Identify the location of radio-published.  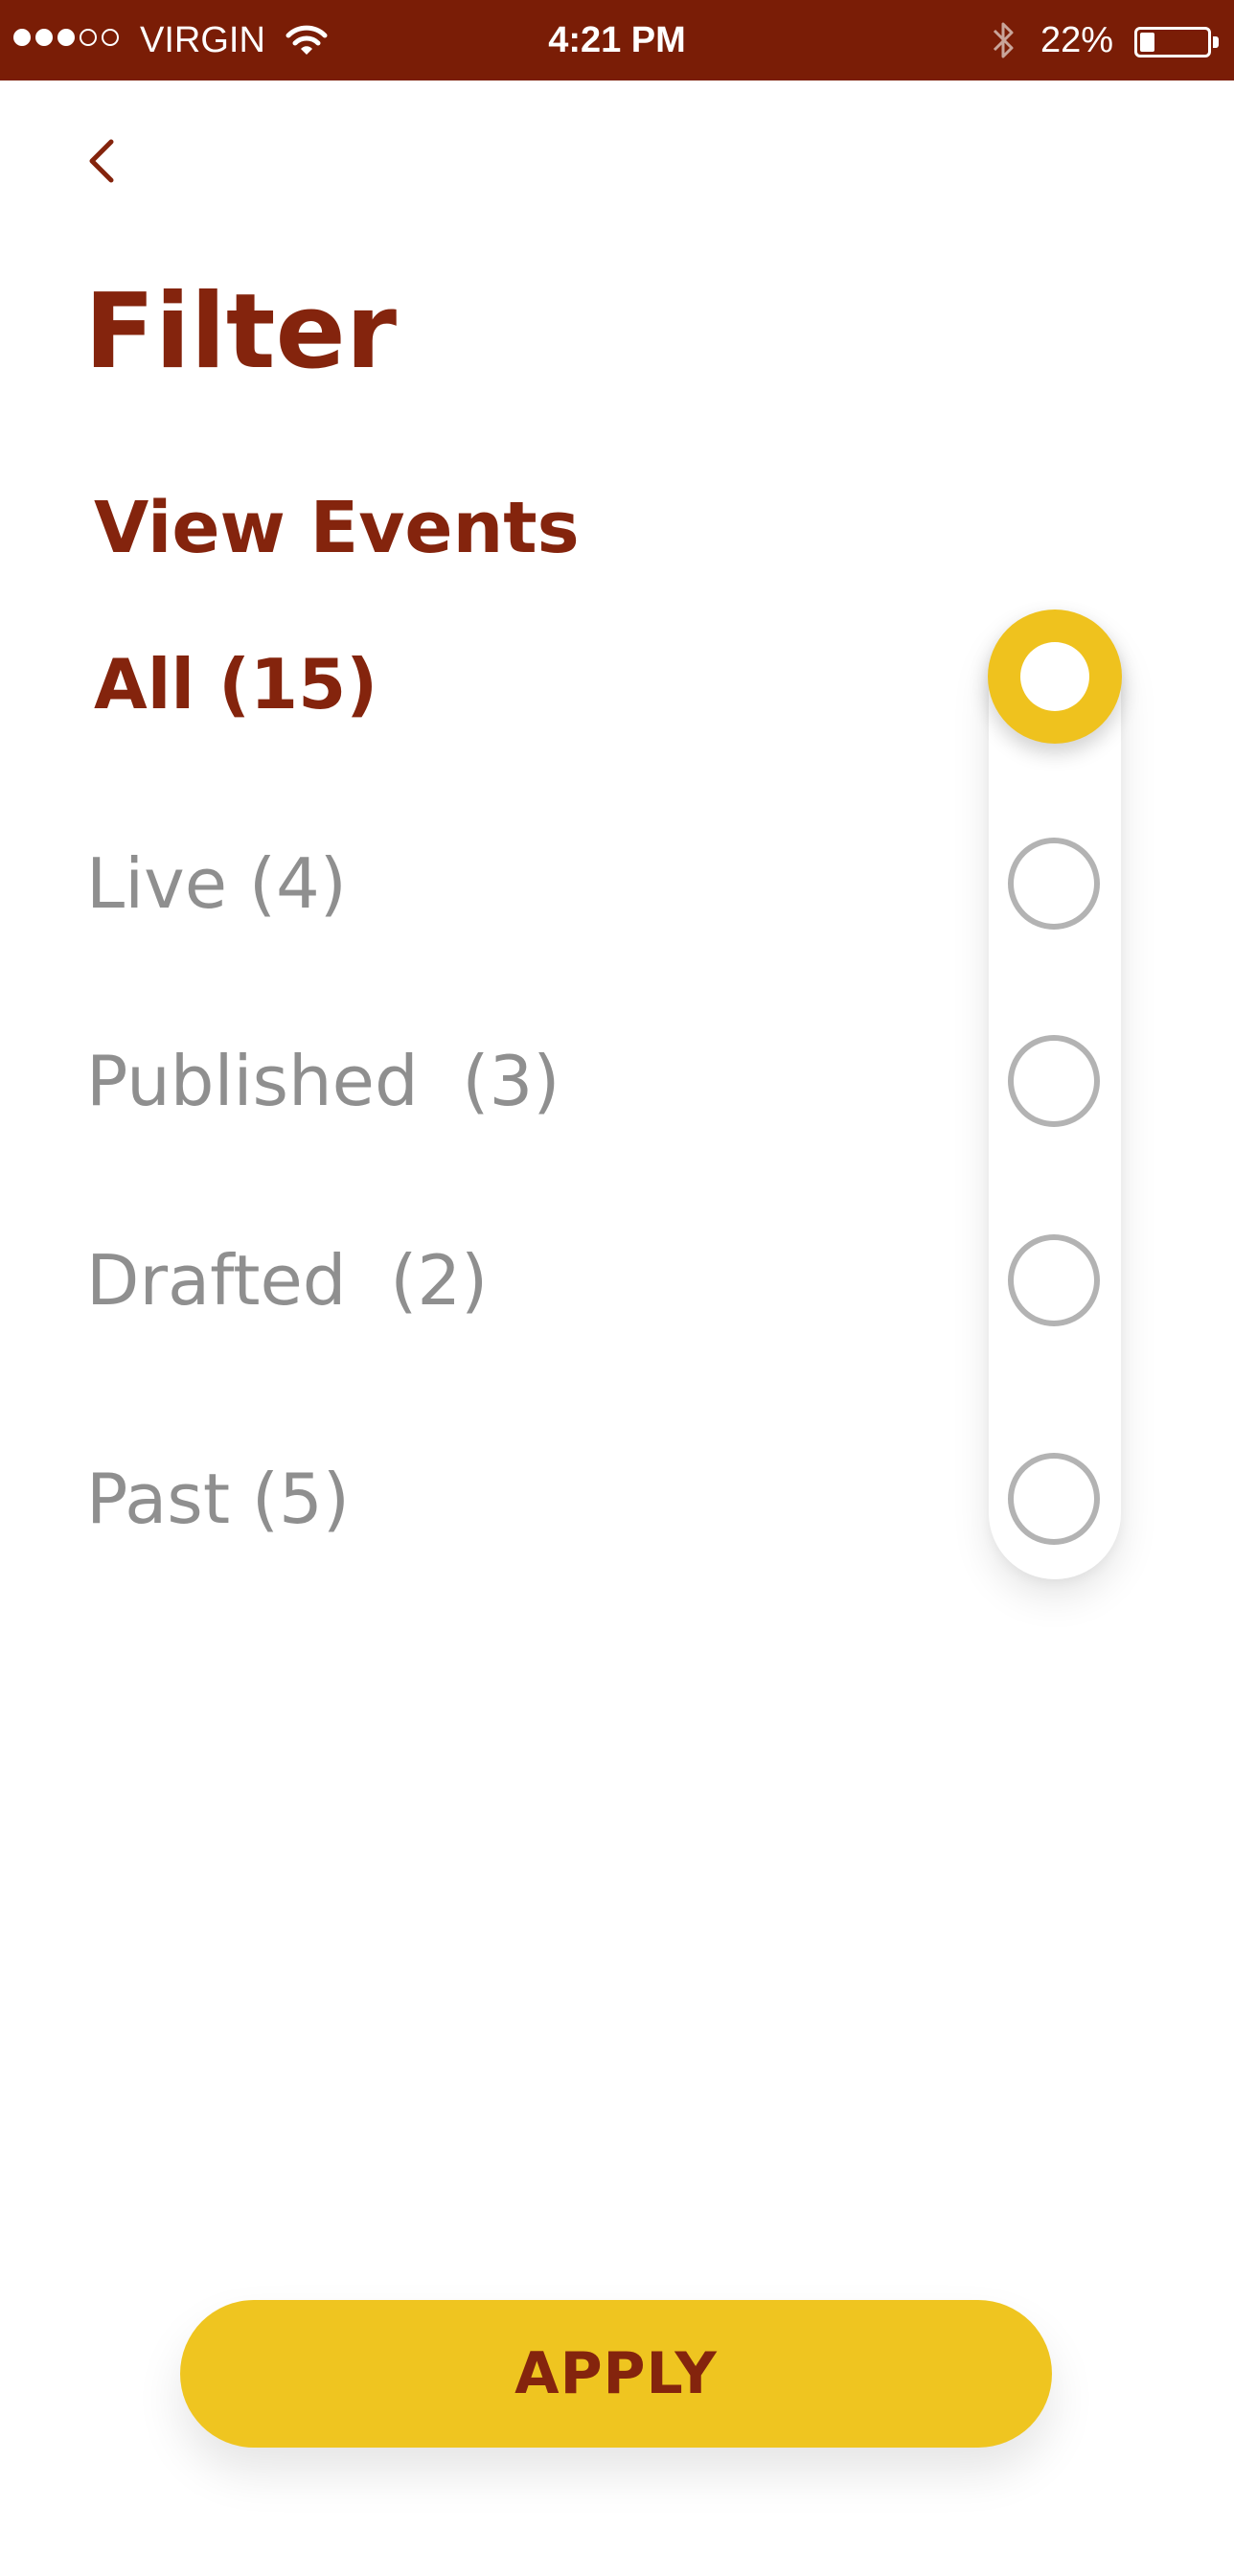
(1054, 1081).